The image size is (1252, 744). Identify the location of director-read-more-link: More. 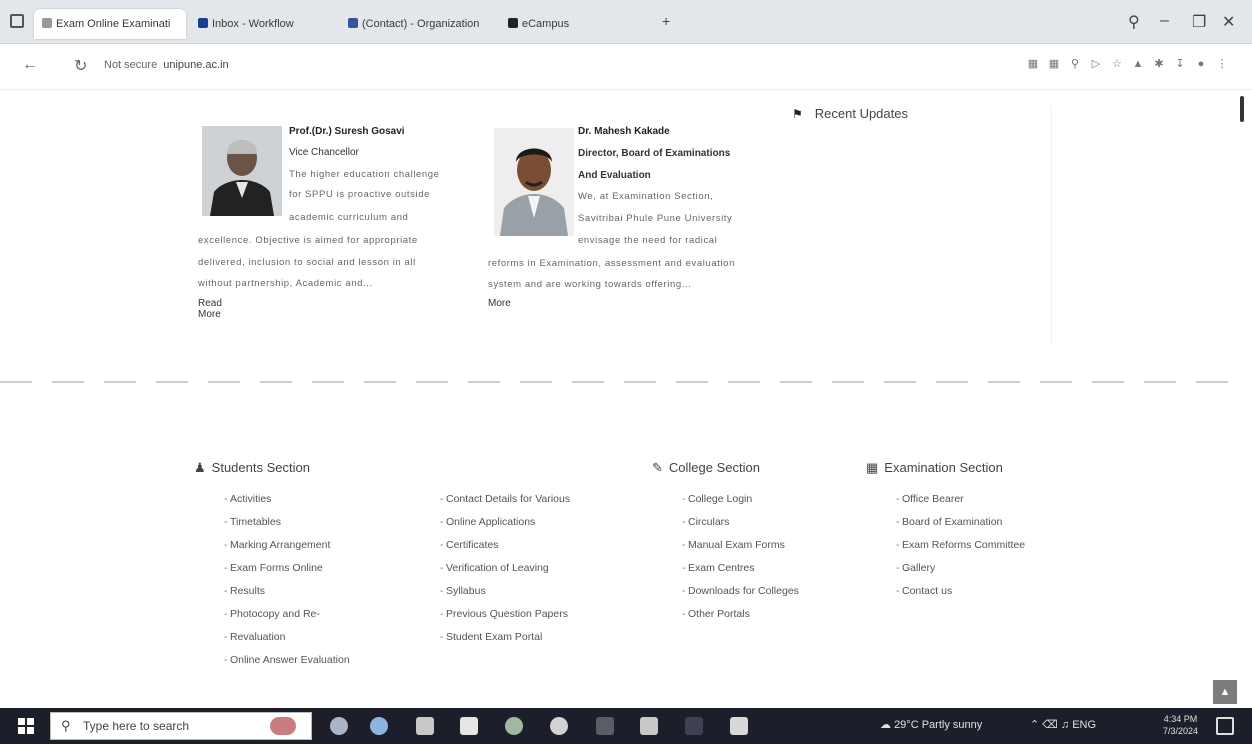
(499, 303).